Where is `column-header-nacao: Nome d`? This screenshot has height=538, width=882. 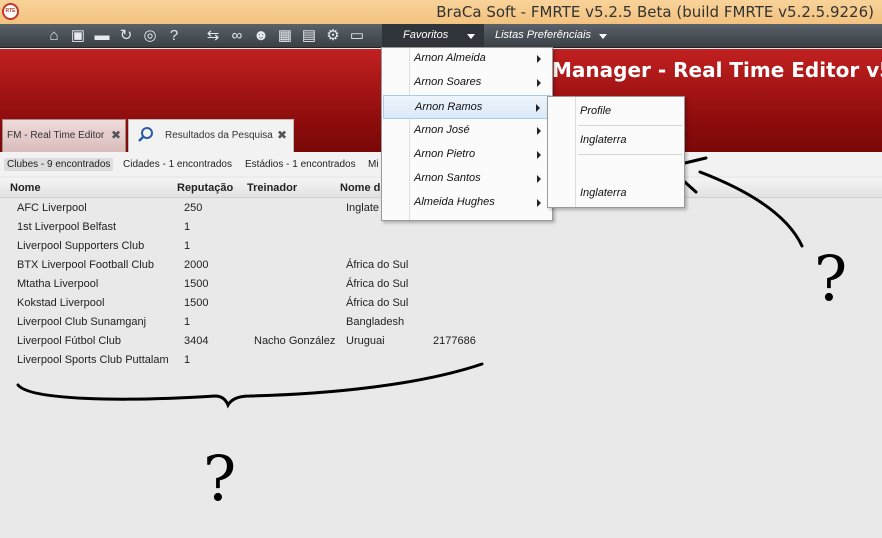
column-header-nacao: Nome d is located at coordinates (360, 188).